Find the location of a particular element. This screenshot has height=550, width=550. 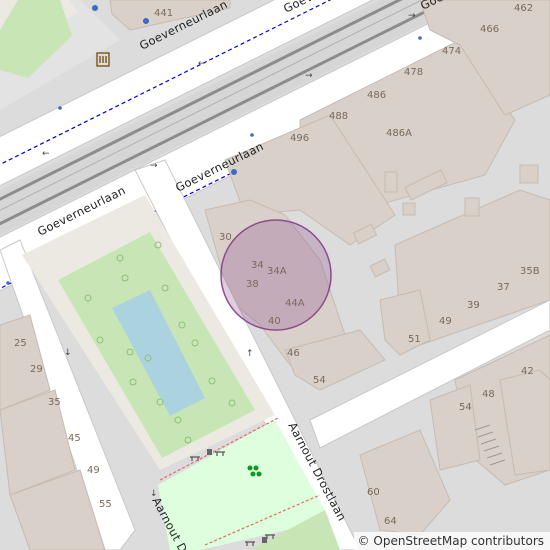

house-number: 25 is located at coordinates (20, 343).